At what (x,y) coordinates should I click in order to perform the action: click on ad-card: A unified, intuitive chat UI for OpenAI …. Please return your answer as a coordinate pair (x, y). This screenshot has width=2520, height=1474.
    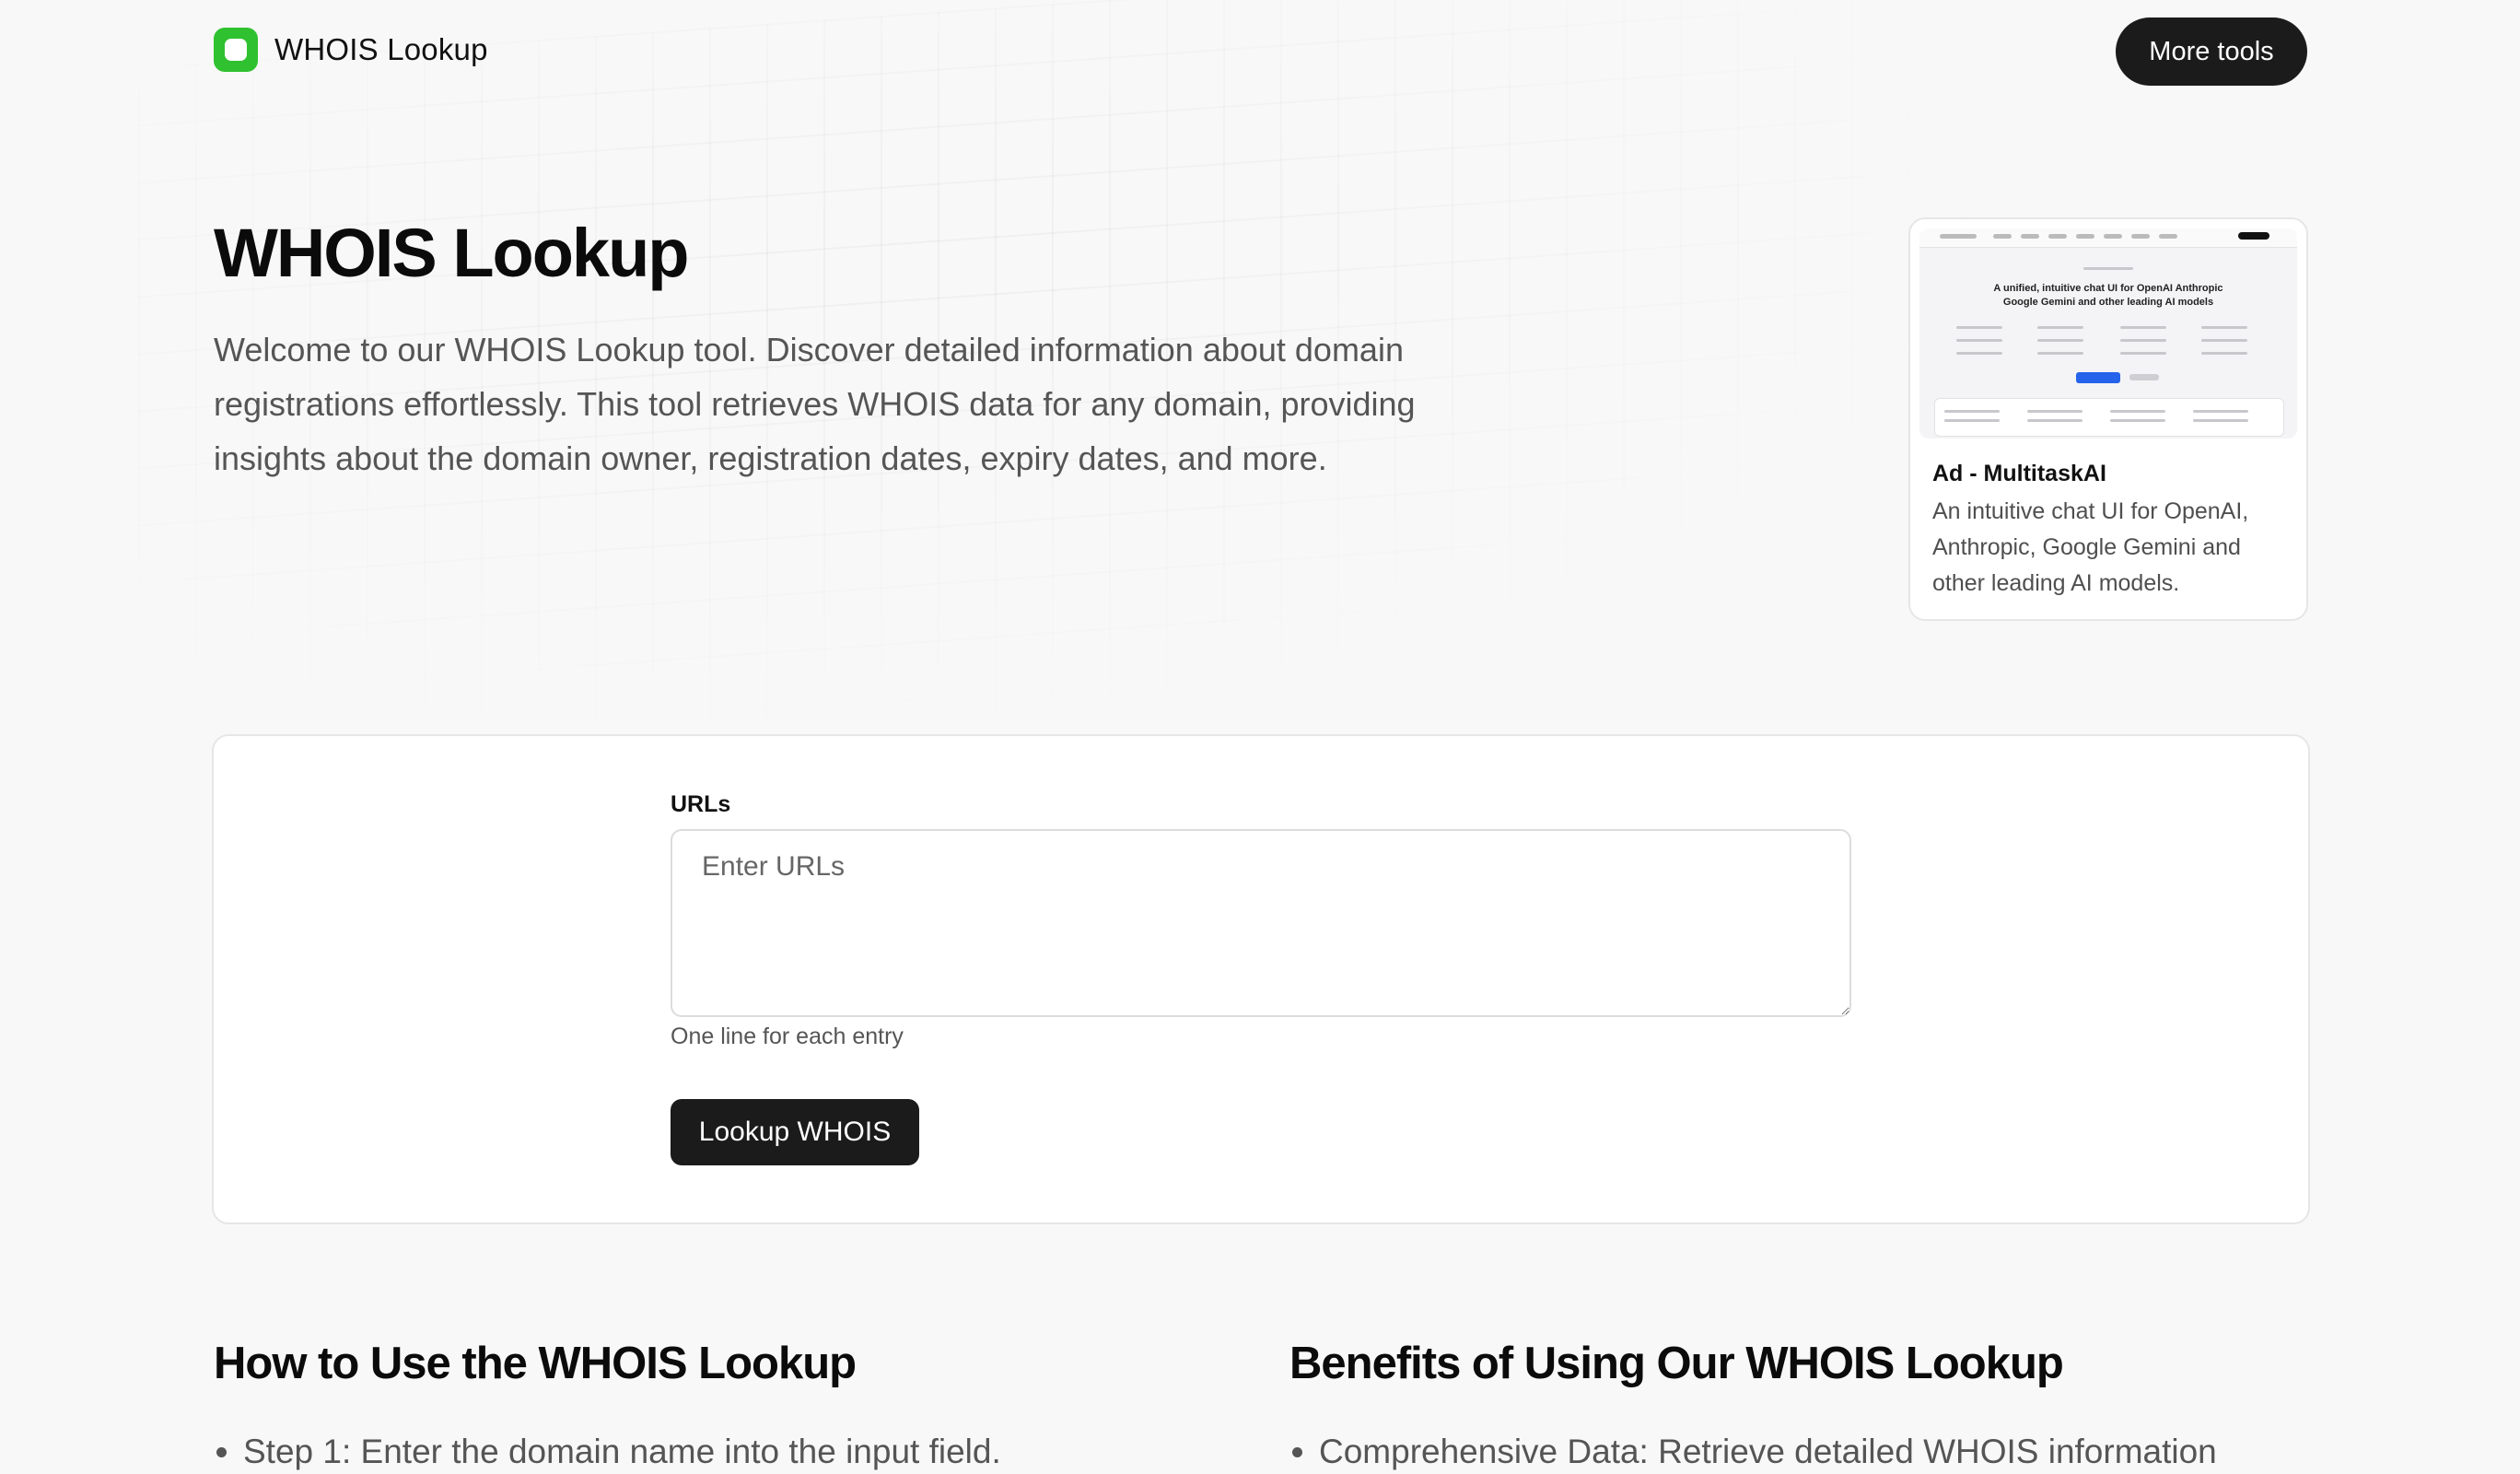
    Looking at the image, I should click on (2108, 419).